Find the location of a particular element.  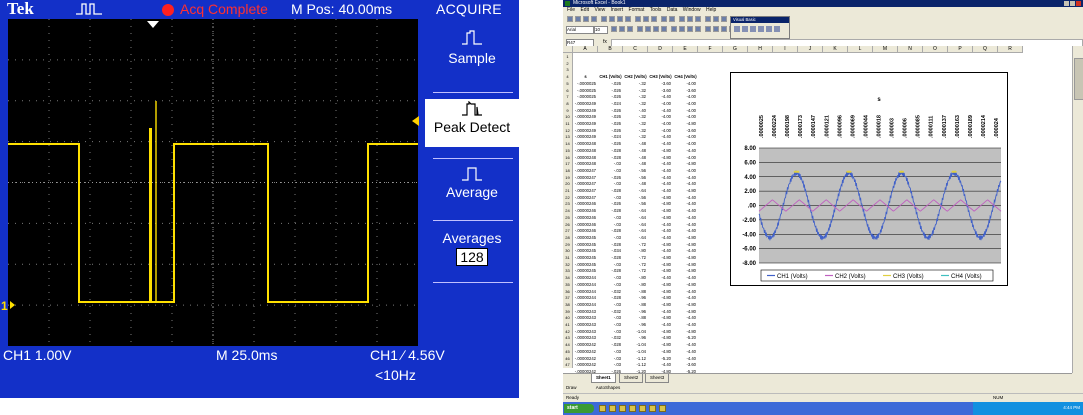

column-header: K is located at coordinates (835, 49).